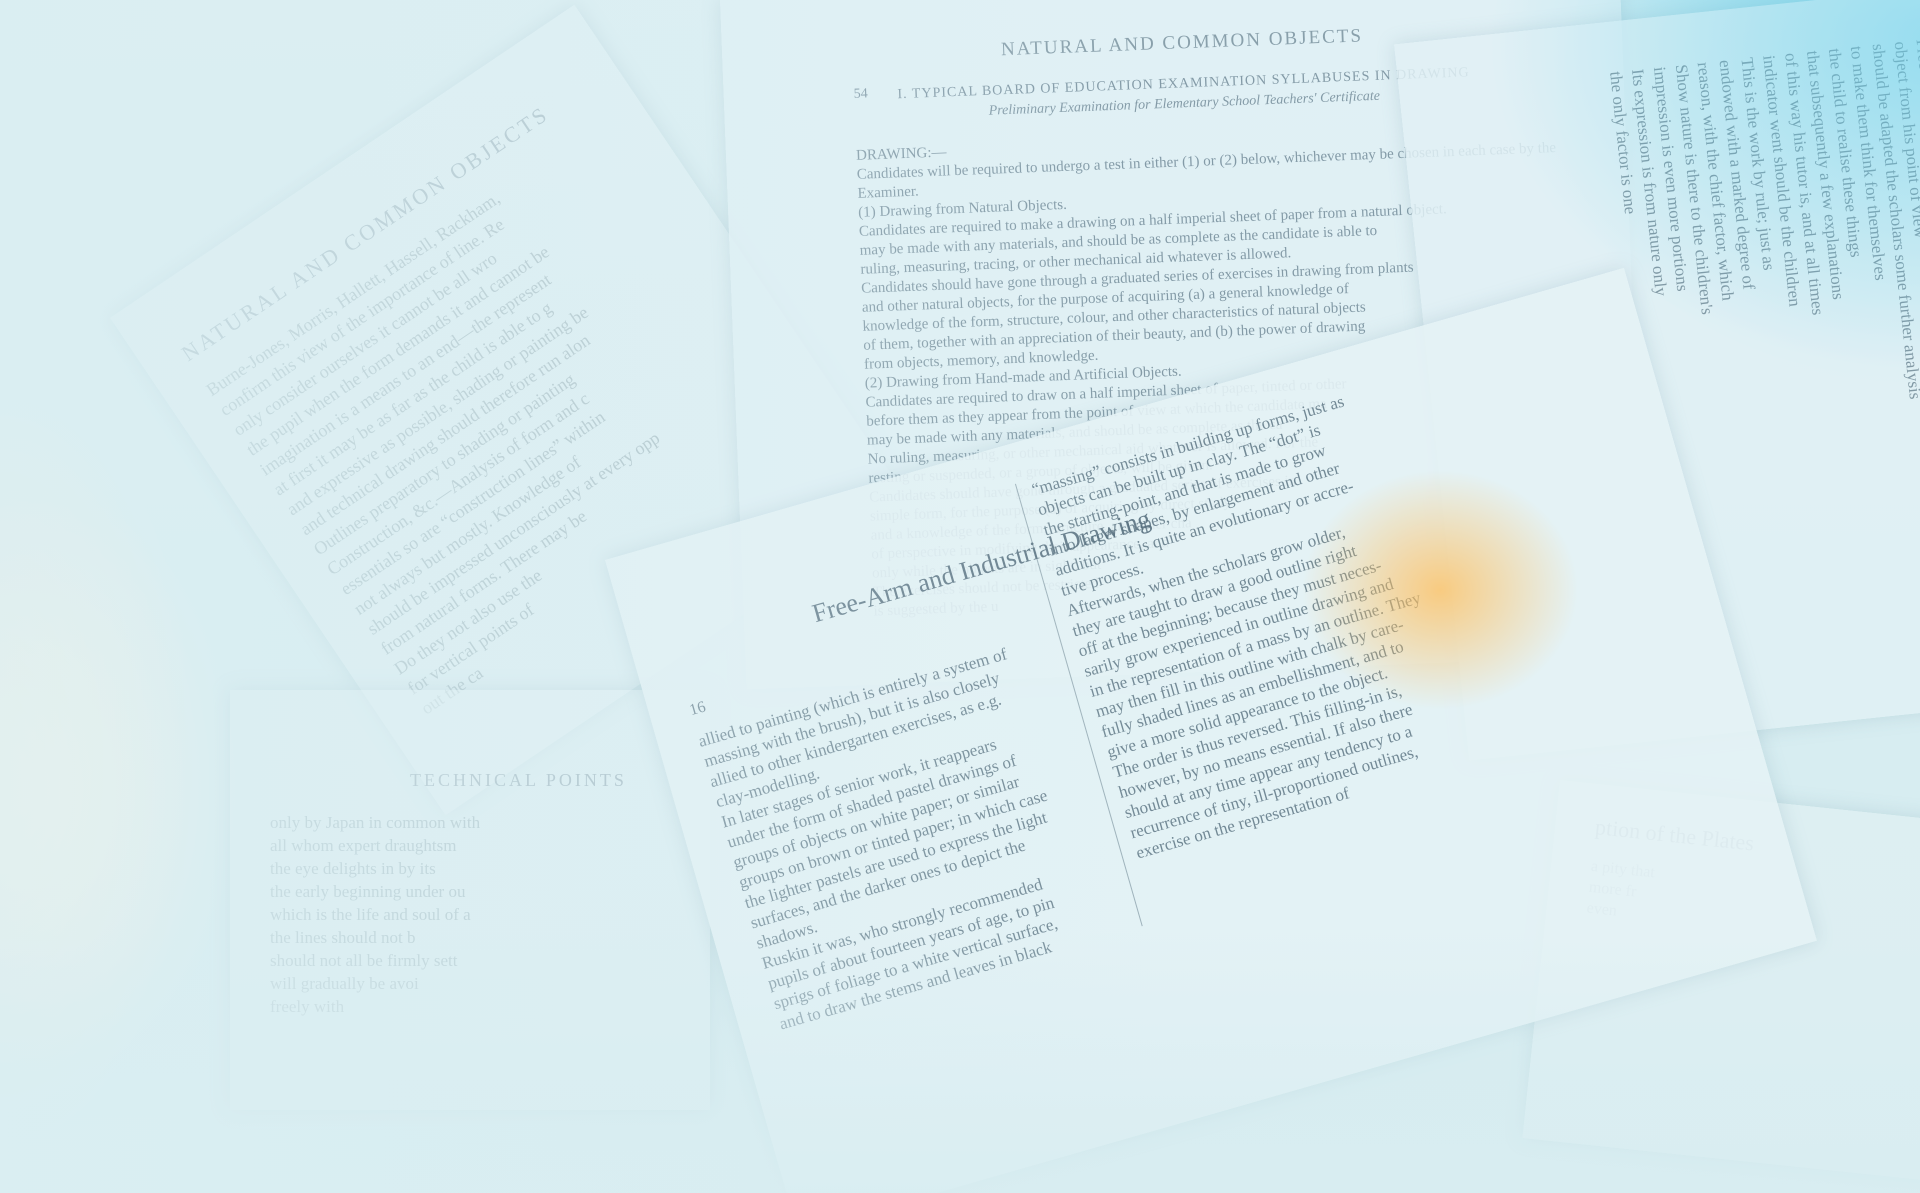  What do you see at coordinates (353, 868) in the screenshot?
I see `text-line: the eye delights in by its` at bounding box center [353, 868].